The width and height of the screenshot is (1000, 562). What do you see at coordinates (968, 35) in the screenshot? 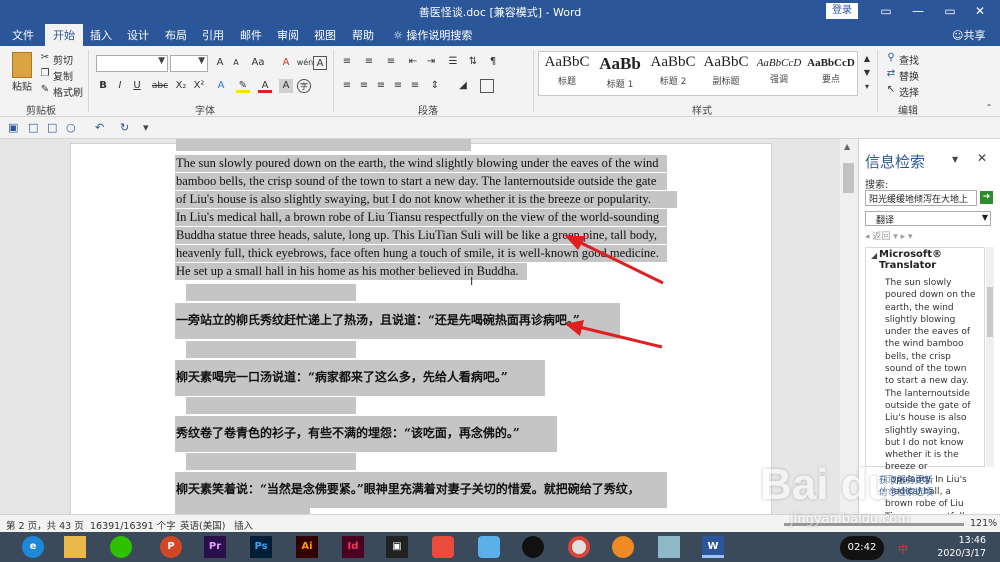
I see `share-button: ☺共享` at bounding box center [968, 35].